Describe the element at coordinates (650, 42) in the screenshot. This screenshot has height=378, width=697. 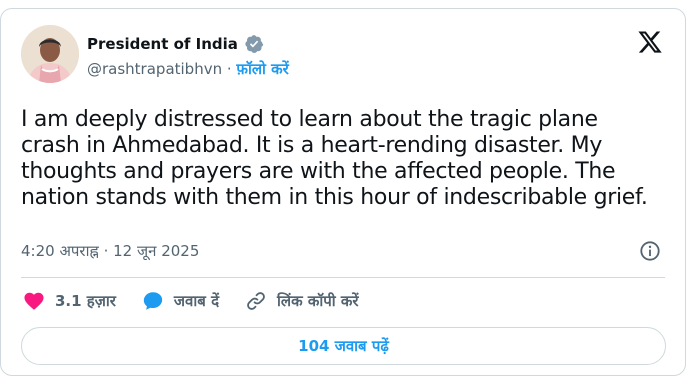
I see `x-logo-icon` at that location.